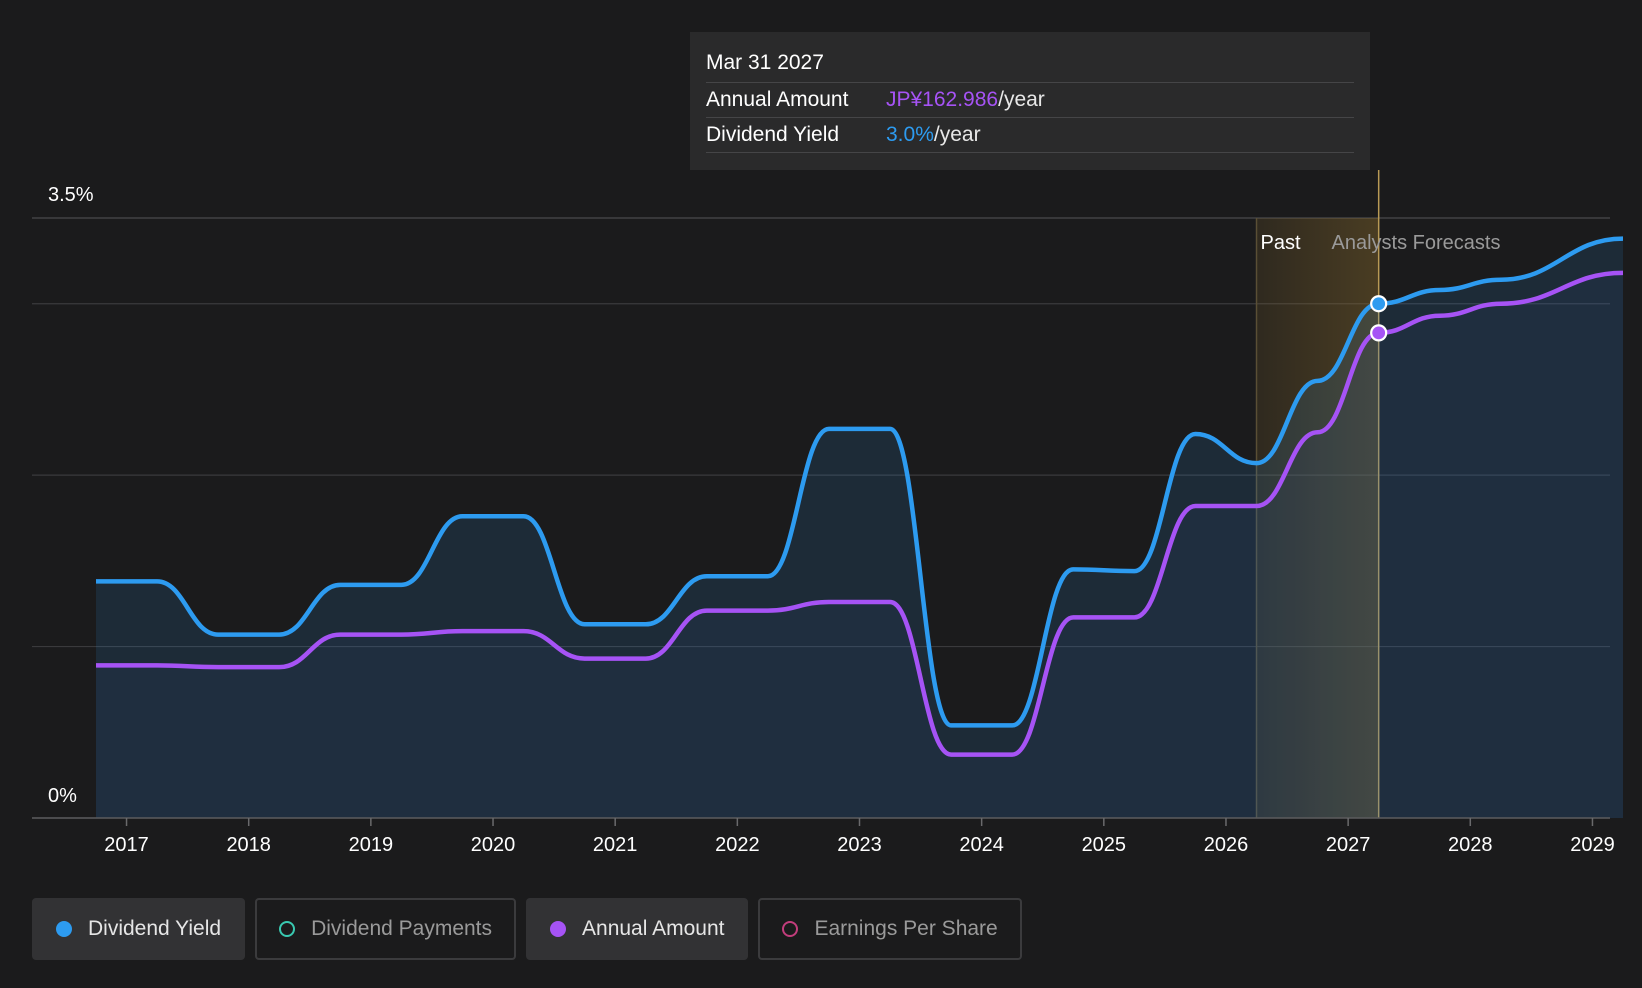  What do you see at coordinates (942, 99) in the screenshot?
I see `tooltip-value: JP¥162.986` at bounding box center [942, 99].